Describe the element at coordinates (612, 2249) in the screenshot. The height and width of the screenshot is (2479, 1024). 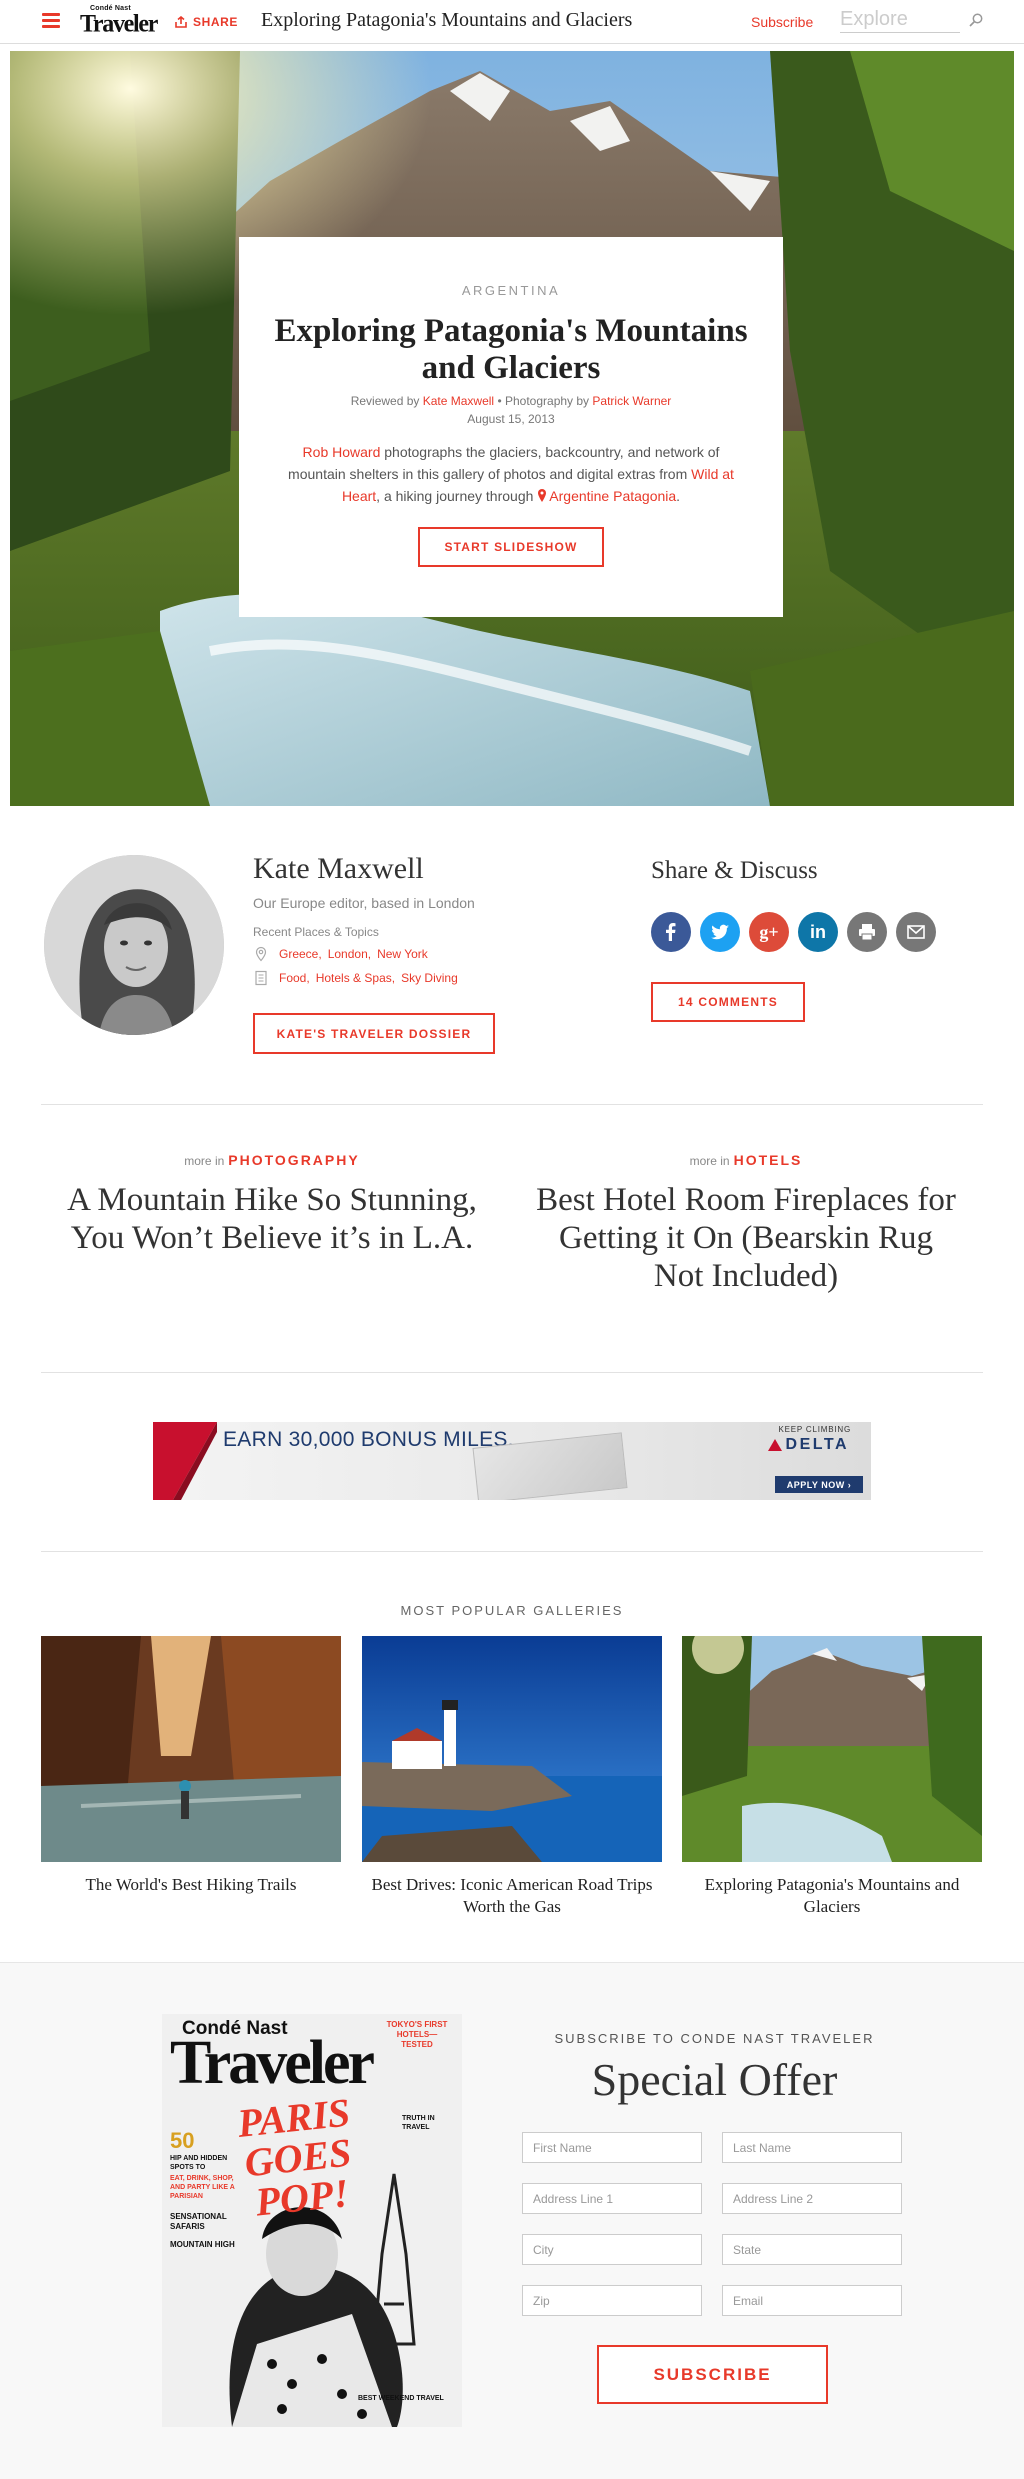
I see `city-field` at that location.